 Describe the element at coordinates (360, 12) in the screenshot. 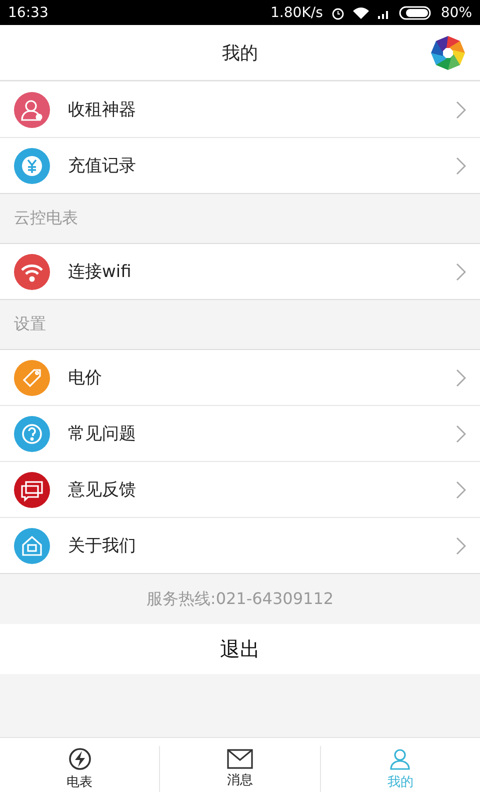

I see `wifi-icon` at that location.